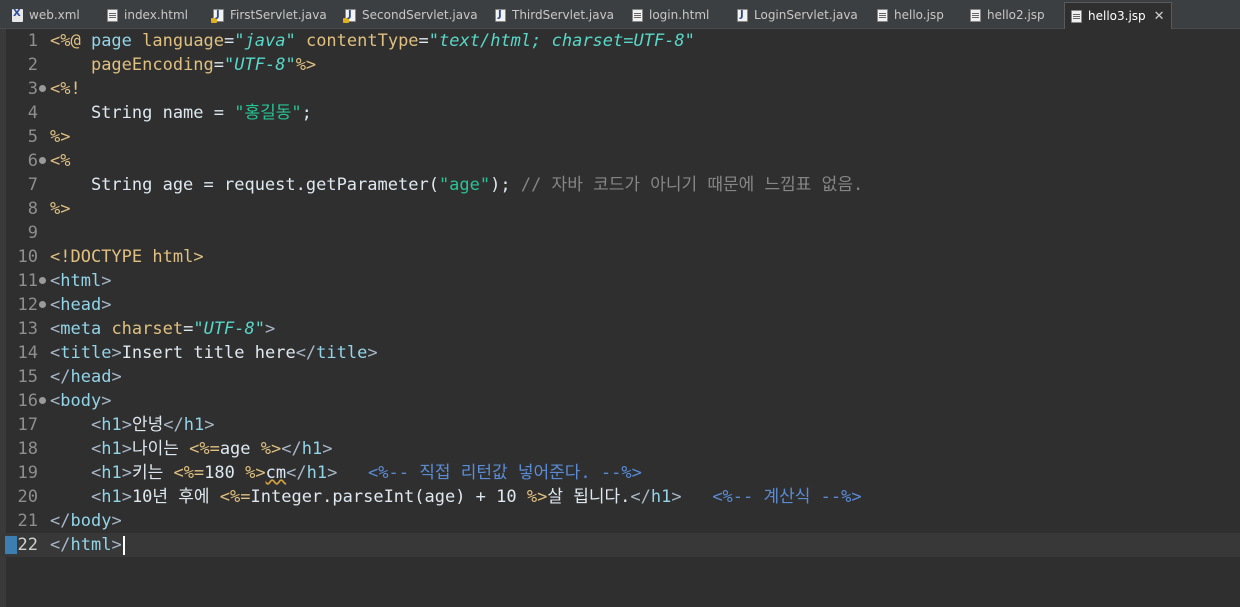 The width and height of the screenshot is (1240, 607). What do you see at coordinates (112, 15) in the screenshot?
I see `html-file-icon` at bounding box center [112, 15].